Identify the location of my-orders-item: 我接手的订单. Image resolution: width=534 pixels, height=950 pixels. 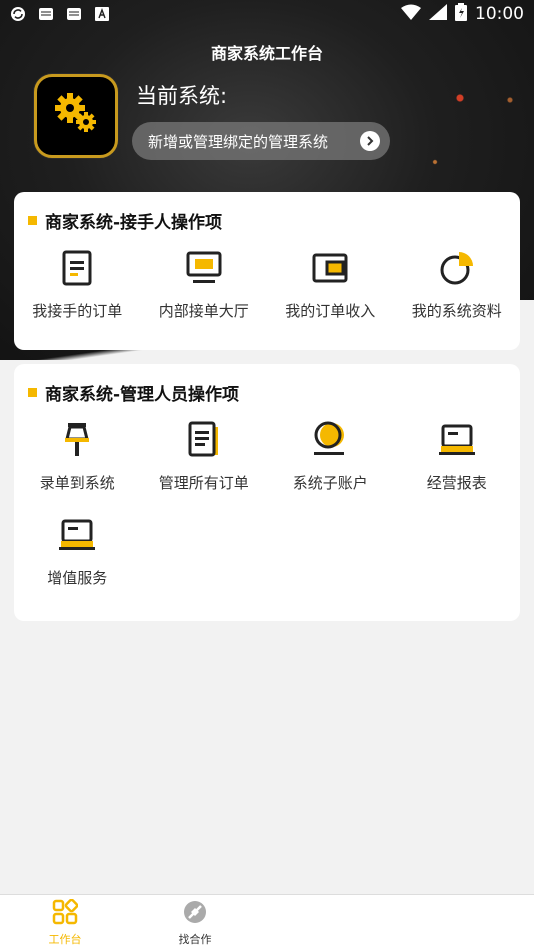
(77, 284).